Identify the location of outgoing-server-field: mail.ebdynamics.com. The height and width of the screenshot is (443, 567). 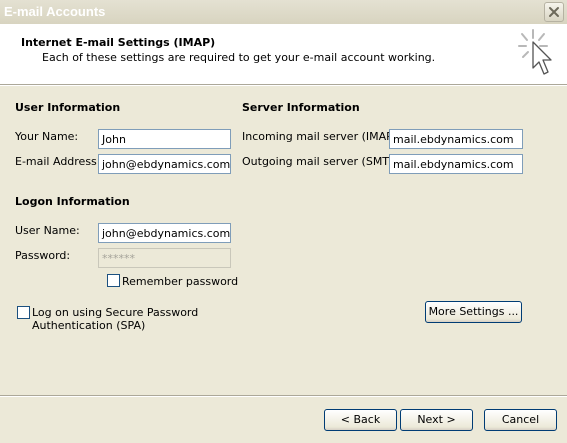
(456, 164).